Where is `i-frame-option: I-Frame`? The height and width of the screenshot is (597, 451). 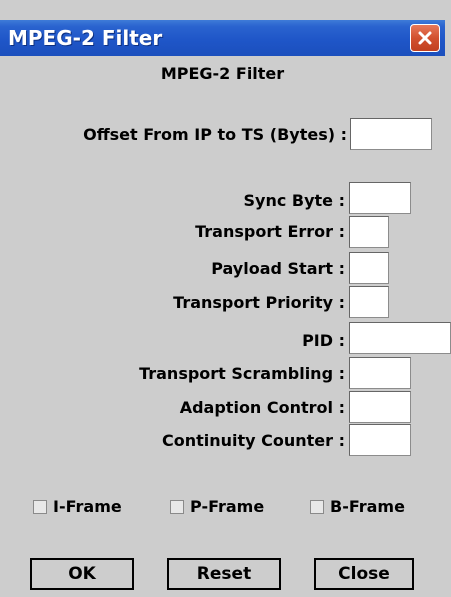
i-frame-option: I-Frame is located at coordinates (77, 507).